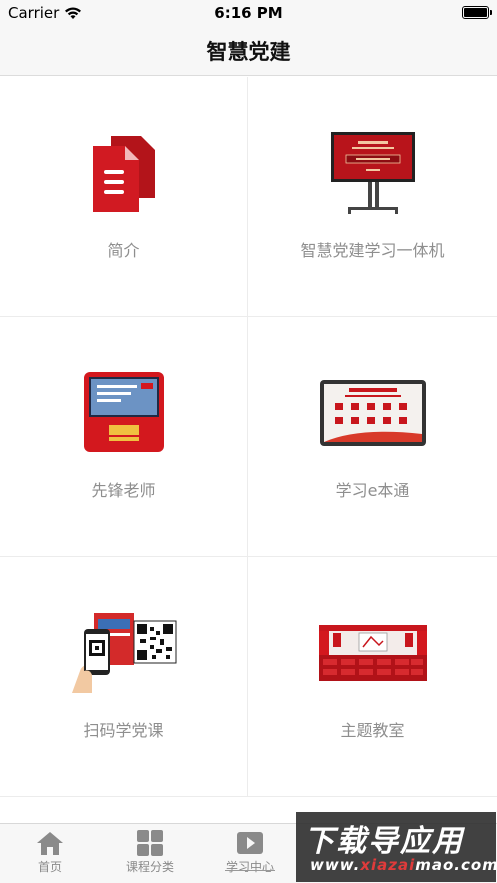 This screenshot has height=883, width=497. Describe the element at coordinates (50, 843) in the screenshot. I see `home-icon` at that location.